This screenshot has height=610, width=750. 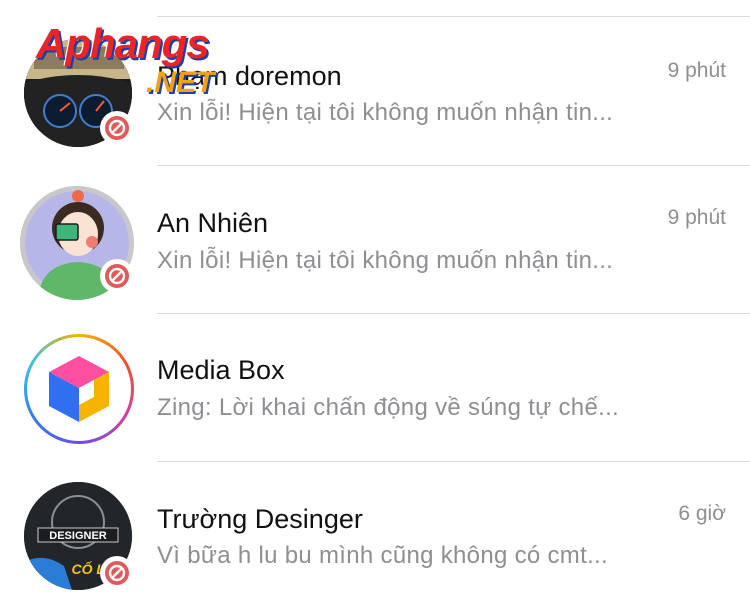 What do you see at coordinates (213, 223) in the screenshot?
I see `conversation-name: An Nhiên` at bounding box center [213, 223].